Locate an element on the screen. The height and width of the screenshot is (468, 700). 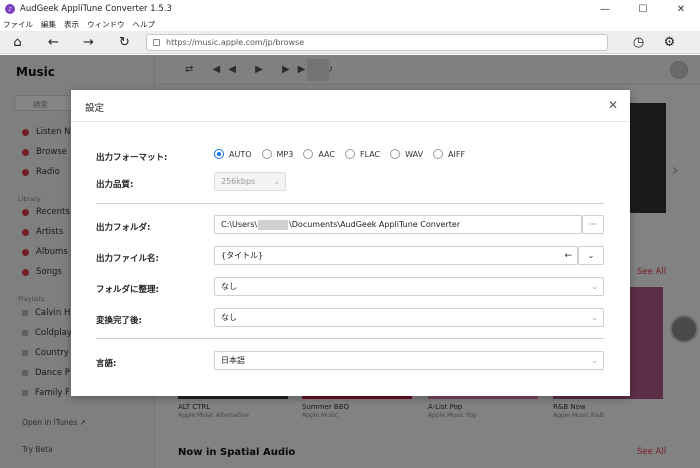
output-format-label: 出力フォーマット: is located at coordinates (132, 158).